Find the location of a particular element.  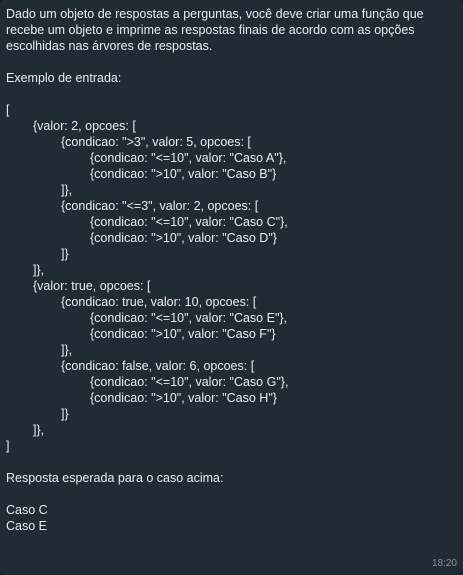

code-line: {condicao: true, valor: 10, opcoes: [ is located at coordinates (159, 302).